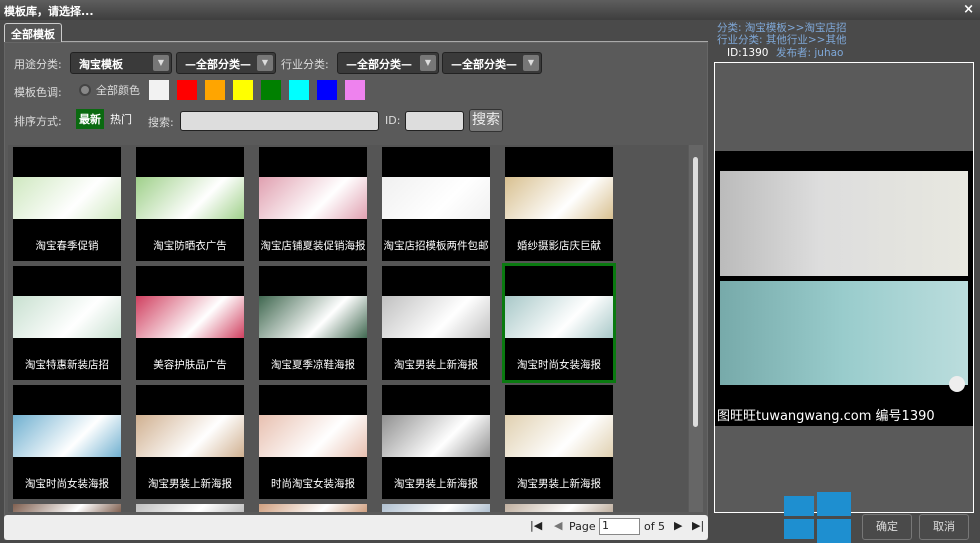 This screenshot has height=543, width=980. I want to click on template-tile: 美容护肤品广告, so click(190, 323).